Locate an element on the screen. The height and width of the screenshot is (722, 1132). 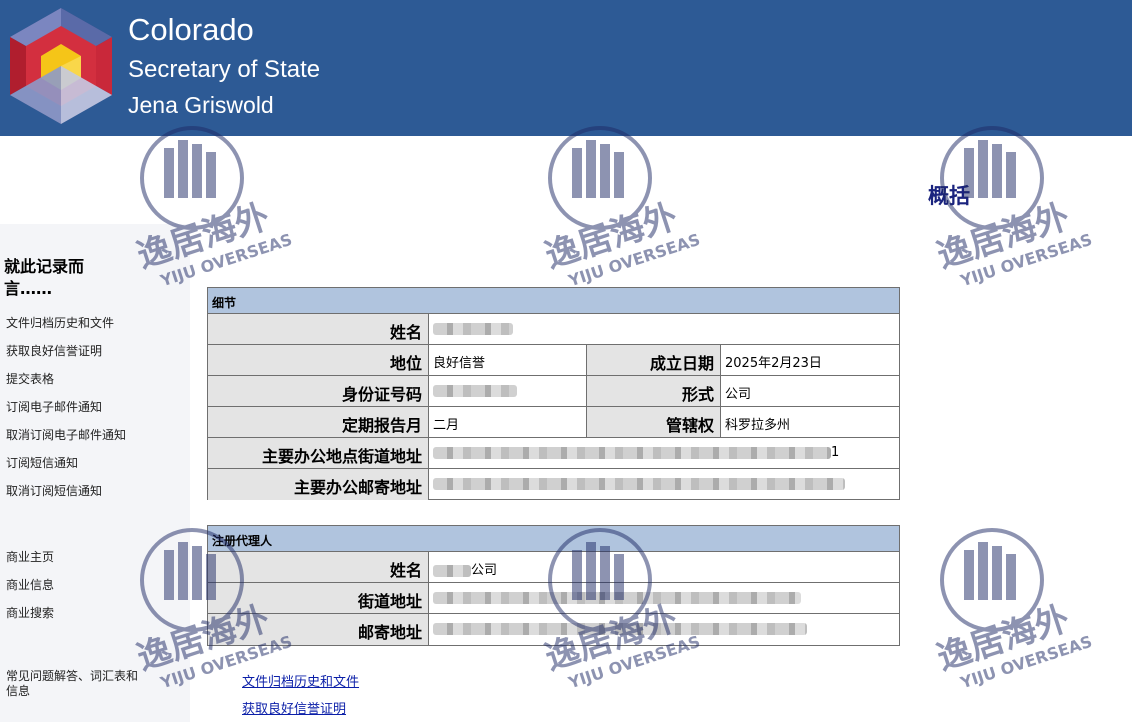
name-label: 姓名 is located at coordinates (318, 329).